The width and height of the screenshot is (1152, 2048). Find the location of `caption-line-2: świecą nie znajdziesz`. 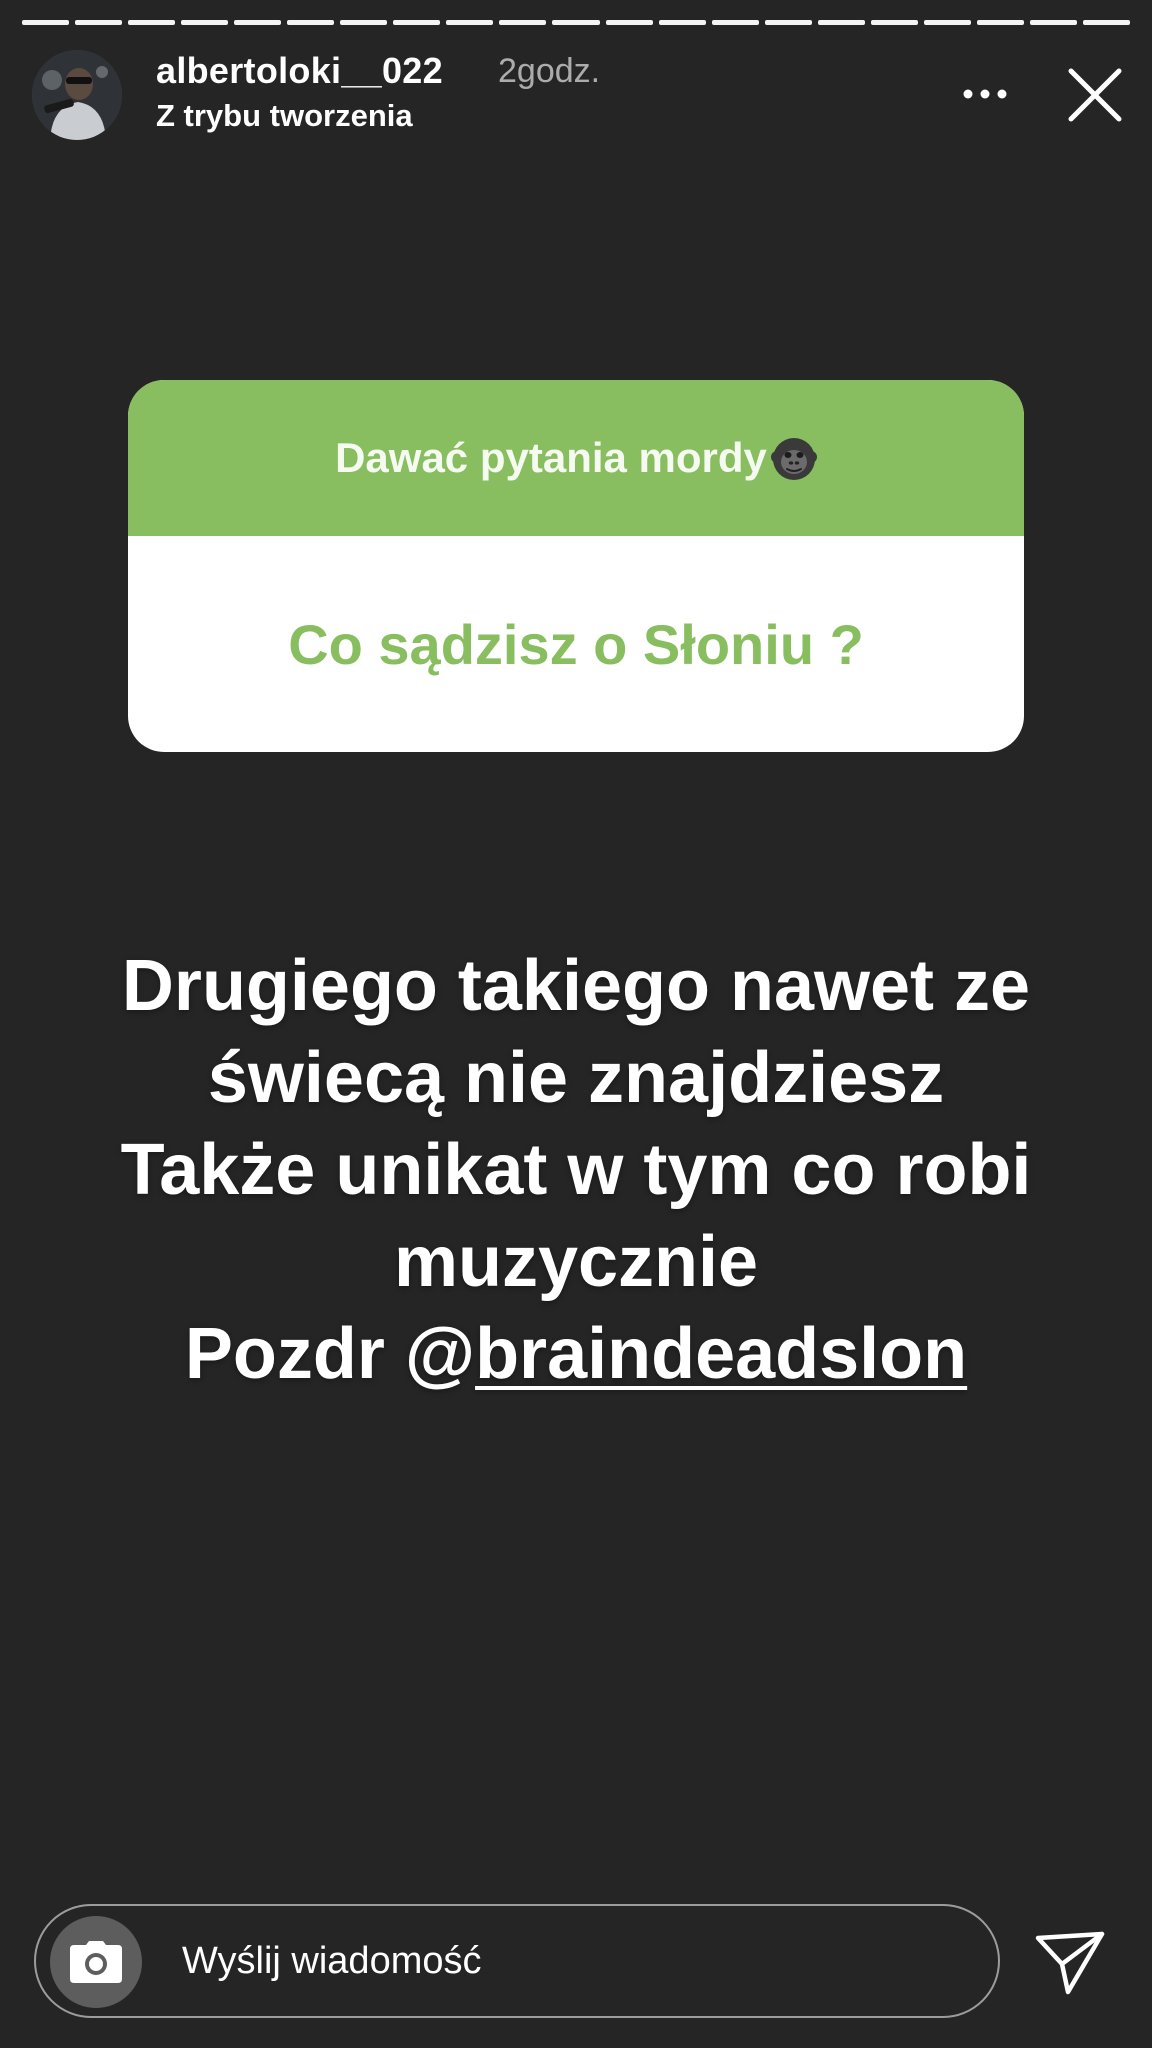

caption-line-2: świecą nie znajdziesz is located at coordinates (576, 1078).